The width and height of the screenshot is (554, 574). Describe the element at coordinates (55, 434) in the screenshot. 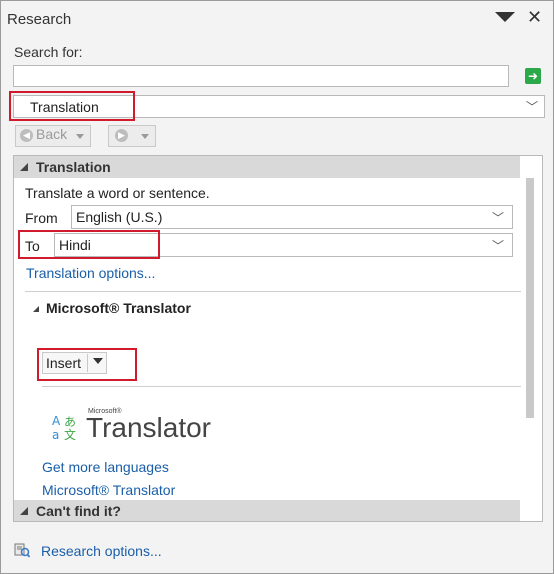

I see `svg-text: a` at that location.